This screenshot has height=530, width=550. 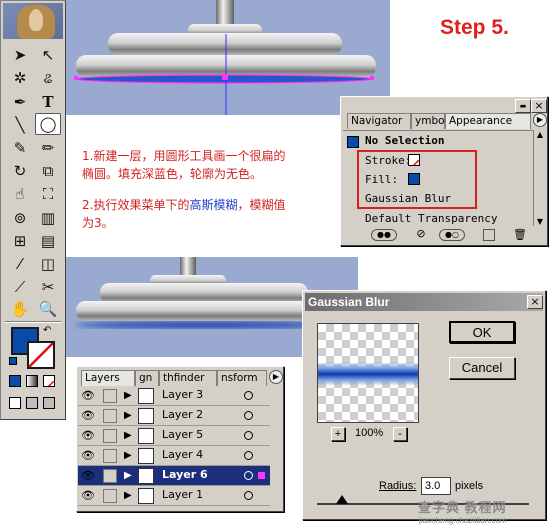 I want to click on tab-layers: Layers, so click(x=108, y=378).